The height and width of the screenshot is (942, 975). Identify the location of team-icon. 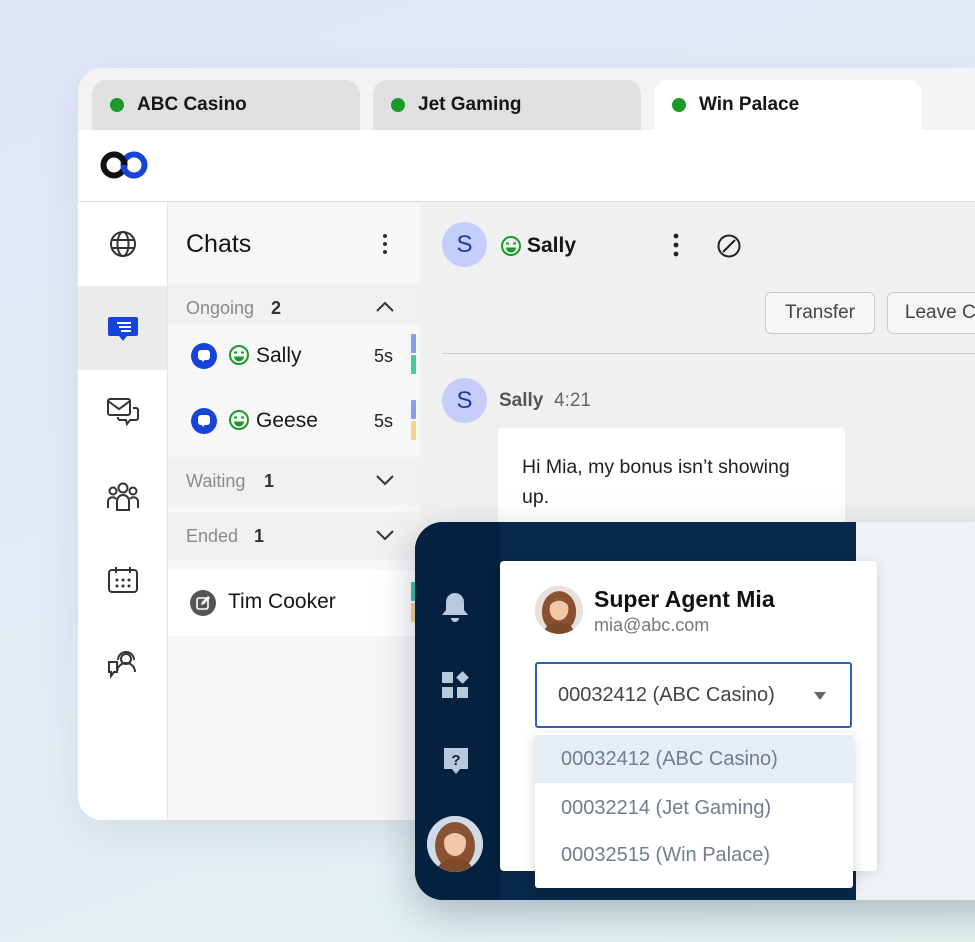
(122, 496).